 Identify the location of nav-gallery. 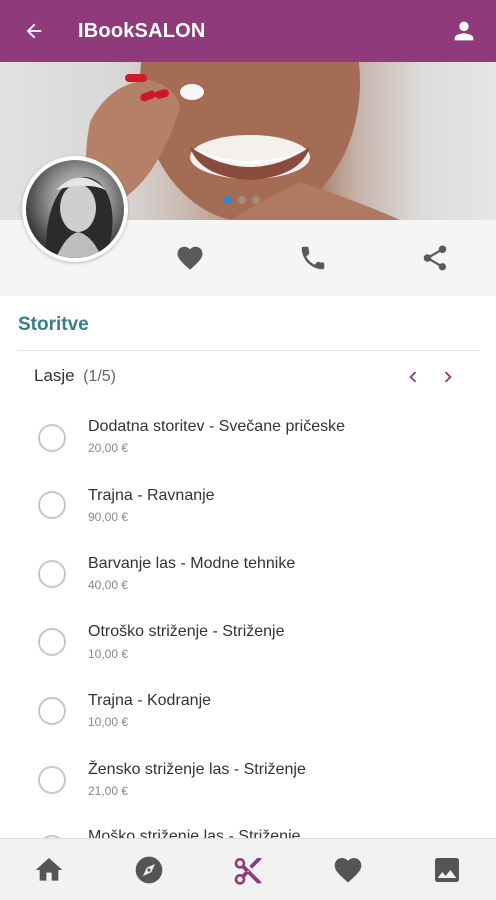
(447, 870).